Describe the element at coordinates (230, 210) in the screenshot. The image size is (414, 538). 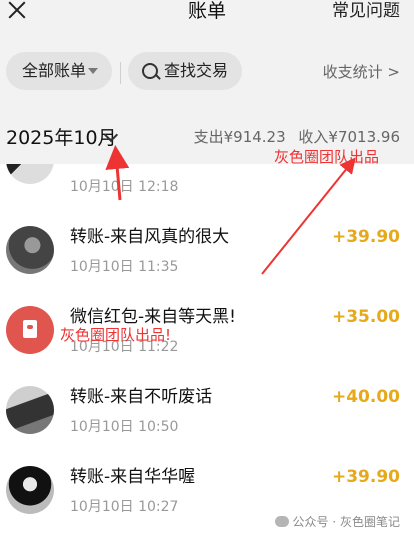
I see `annotation-arrows` at that location.